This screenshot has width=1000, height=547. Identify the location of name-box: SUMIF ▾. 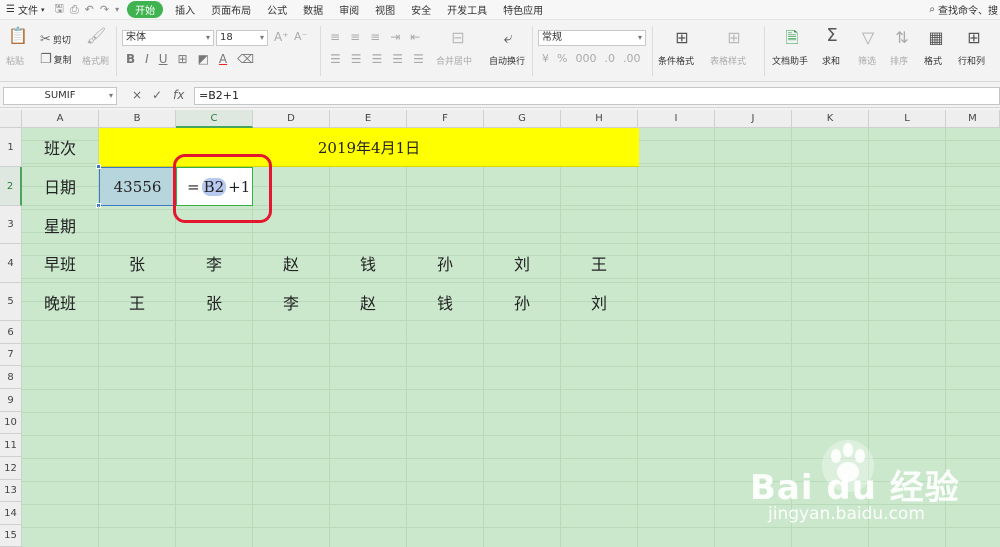
(60, 96).